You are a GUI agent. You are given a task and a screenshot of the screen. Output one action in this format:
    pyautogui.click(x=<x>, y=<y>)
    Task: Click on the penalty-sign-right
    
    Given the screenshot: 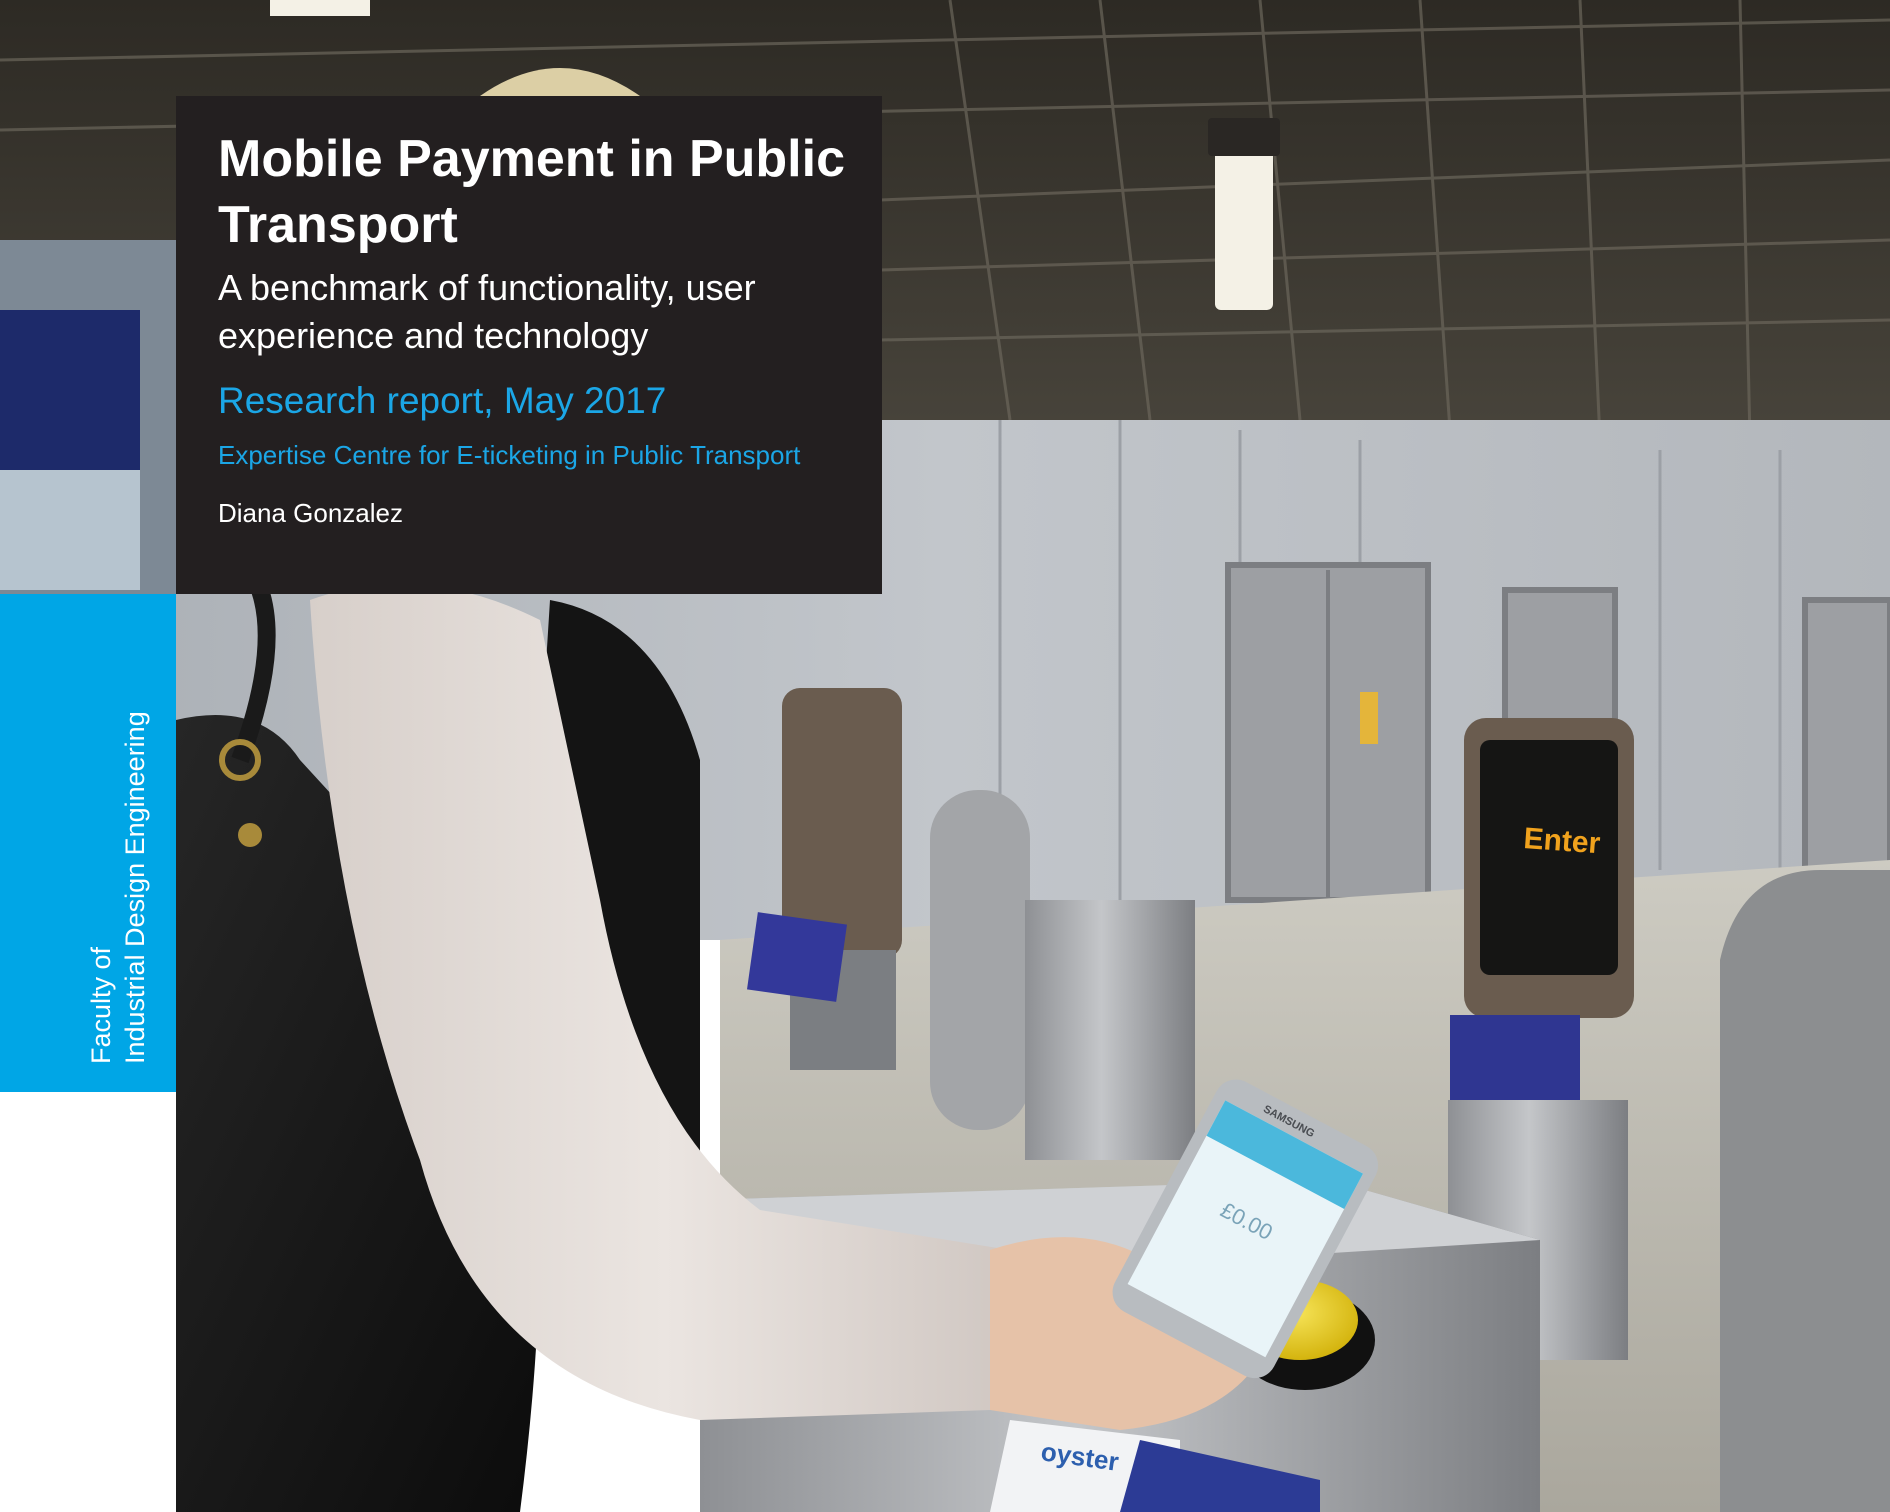 What is the action you would take?
    pyautogui.click(x=1515, y=1062)
    